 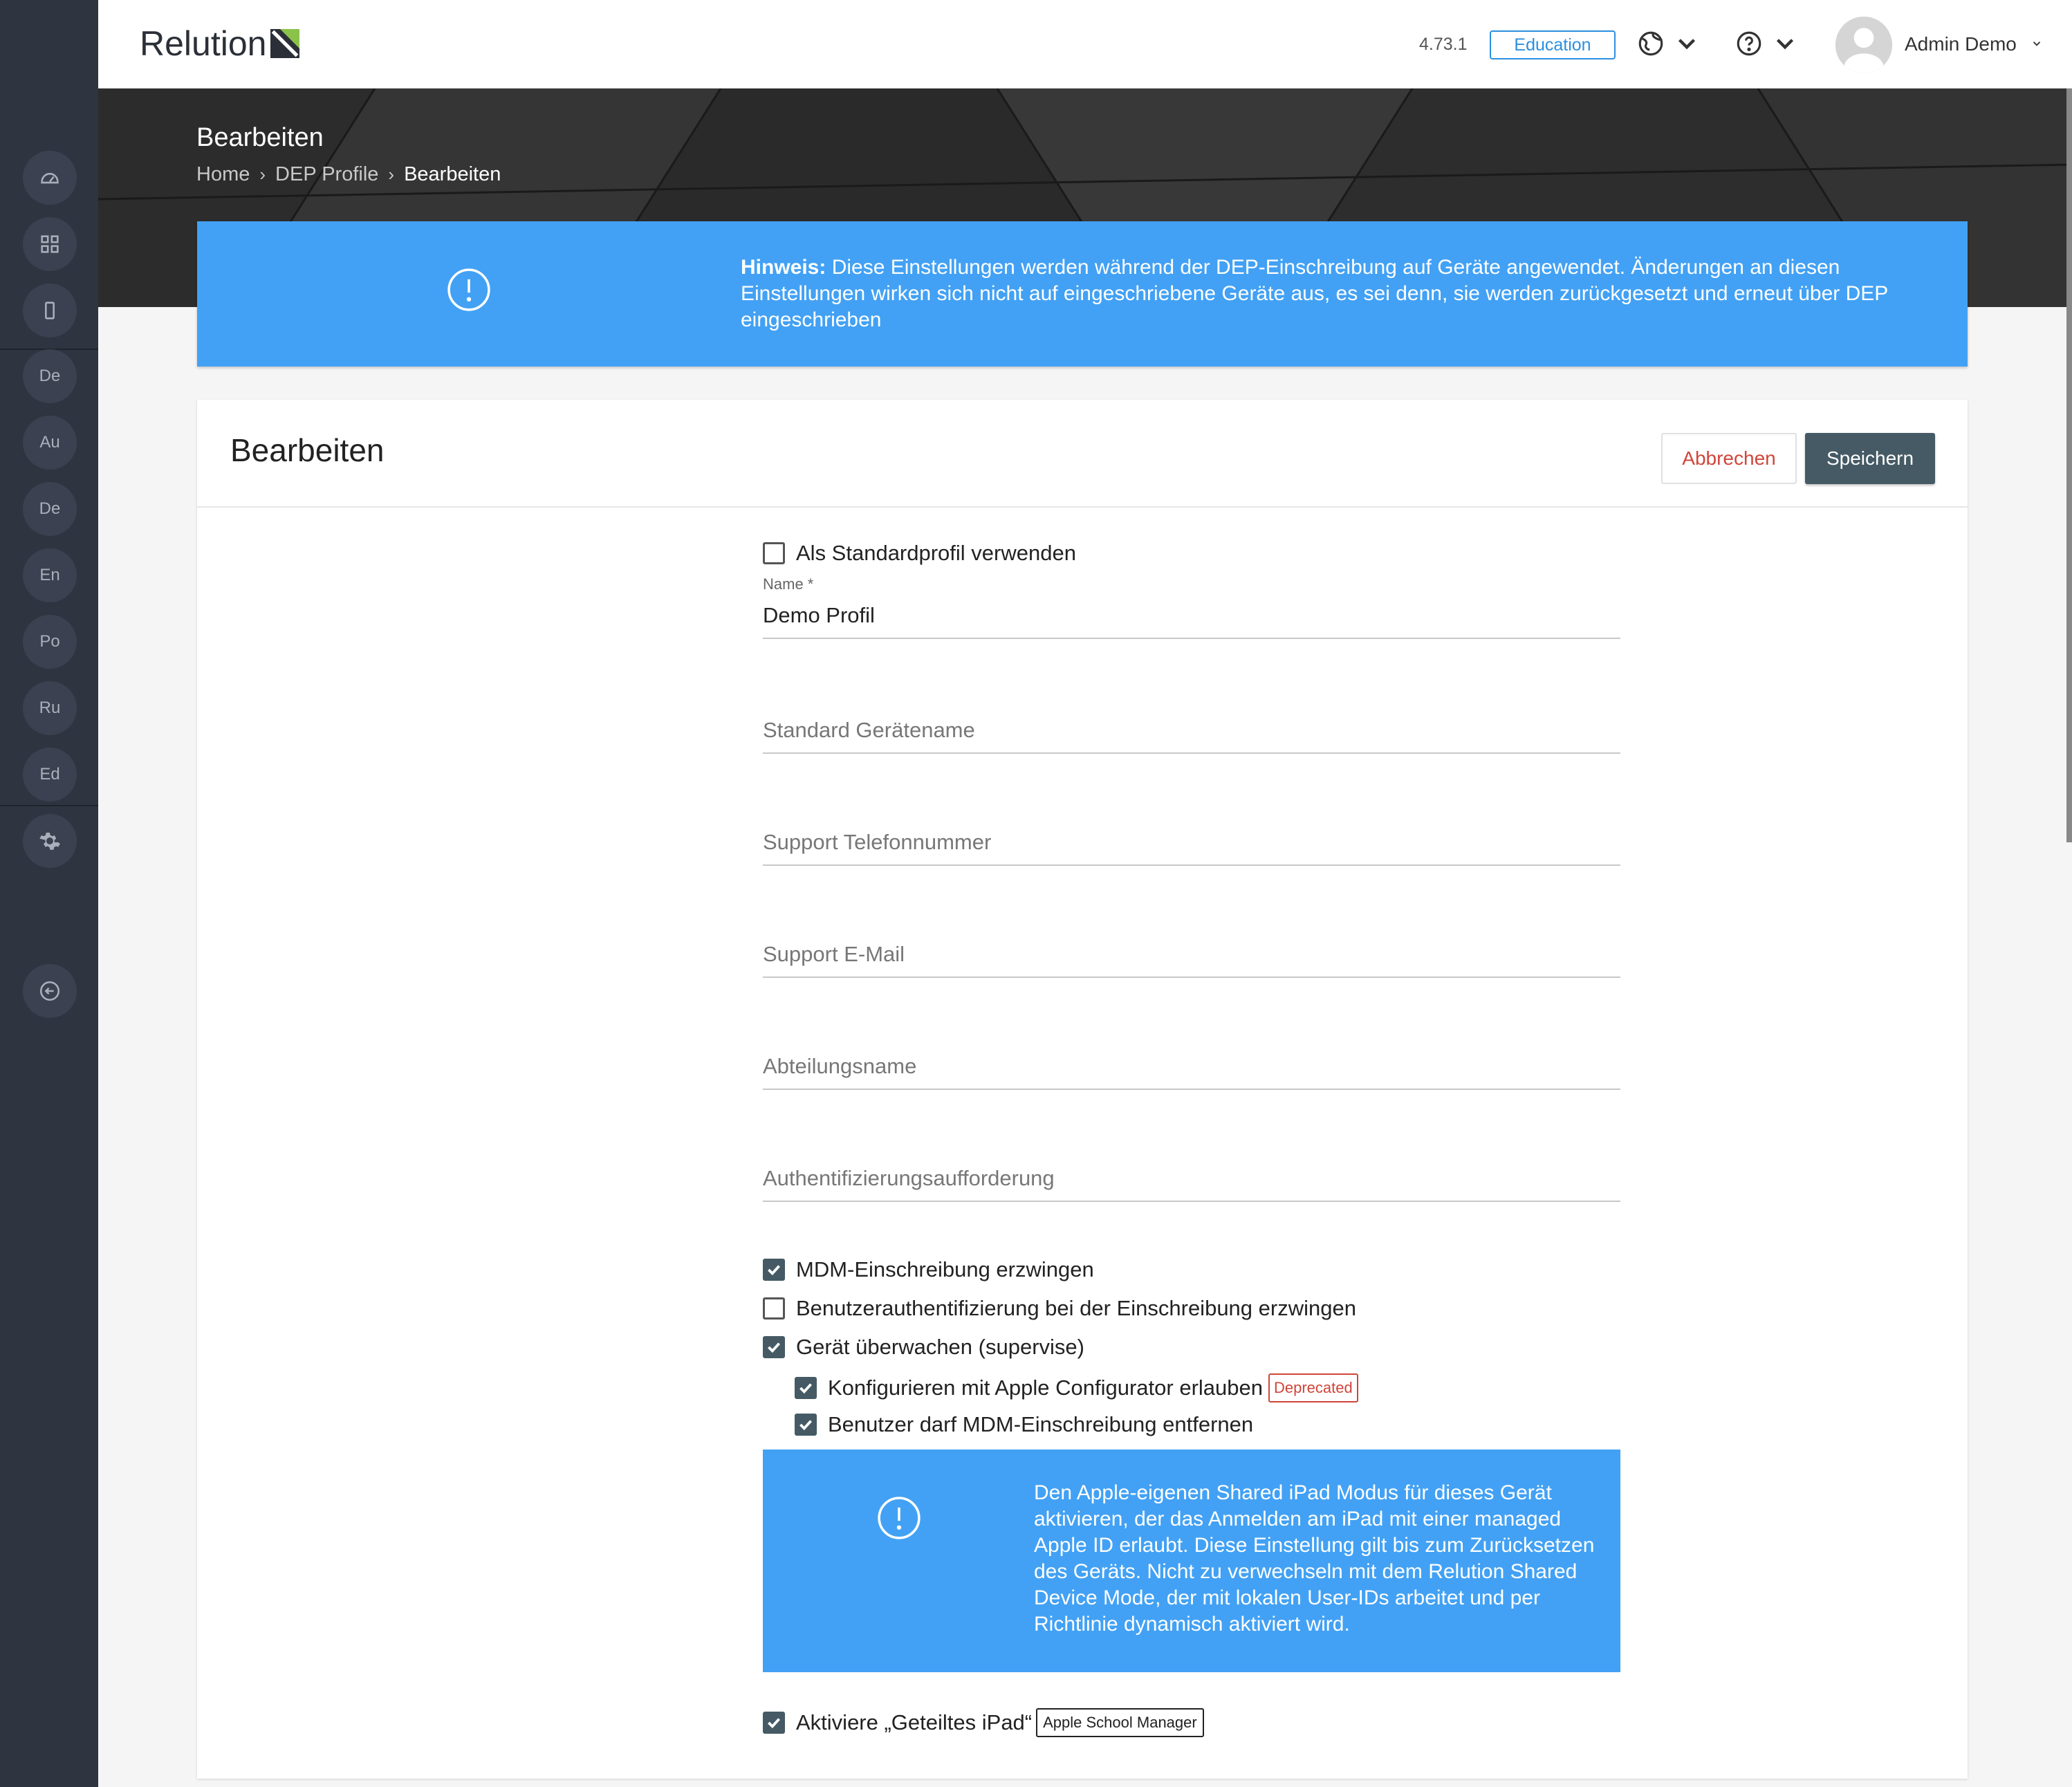 I want to click on mdm-enforce-row: MDM-Einschreibung erzwingen, so click(x=928, y=1269).